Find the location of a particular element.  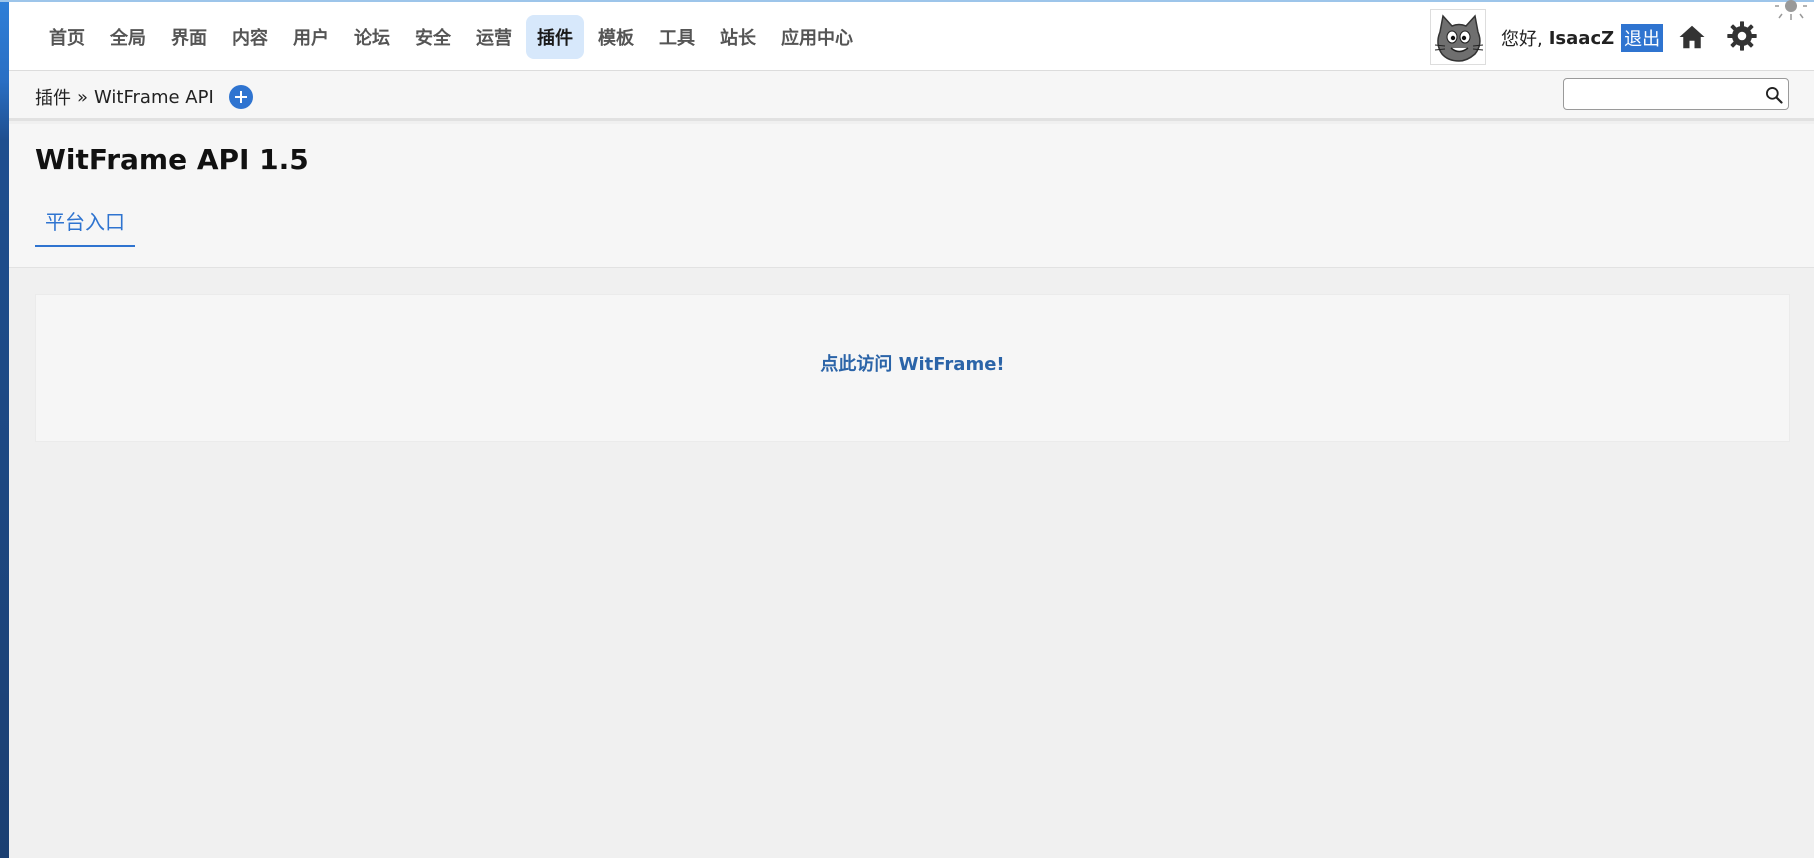

window-left-edge is located at coordinates (4, 429).